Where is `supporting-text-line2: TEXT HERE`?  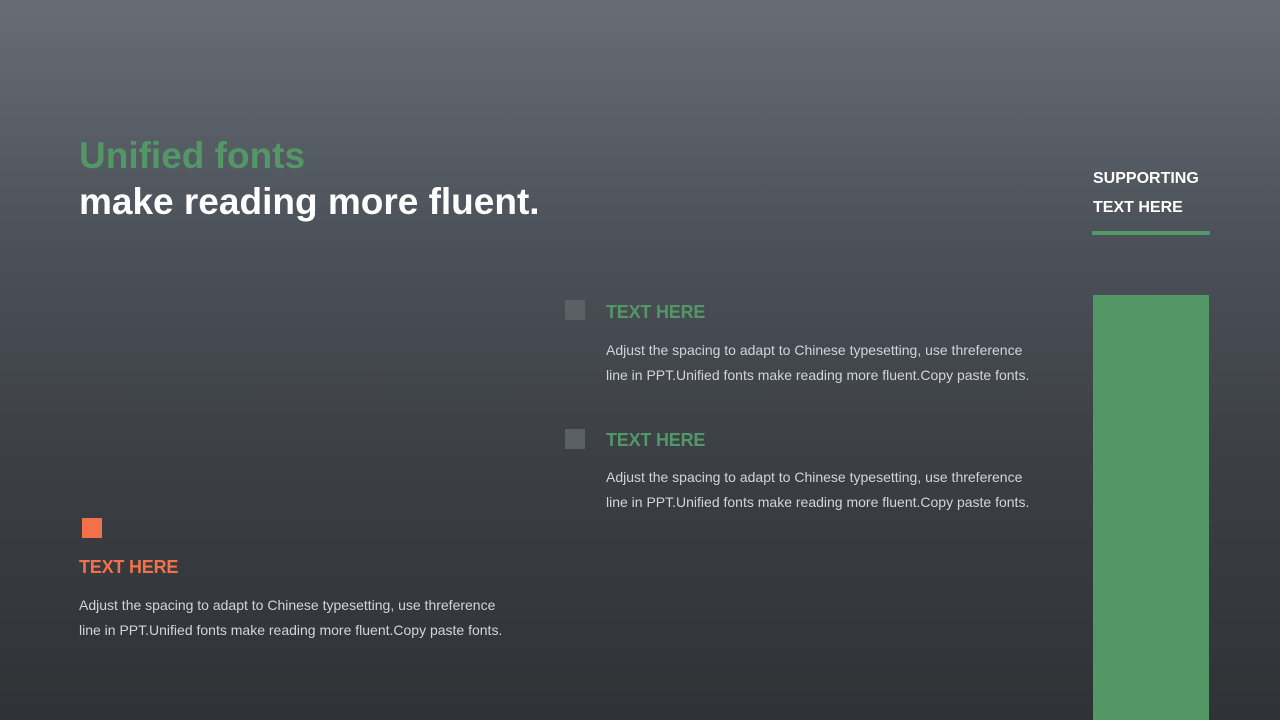
supporting-text-line2: TEXT HERE is located at coordinates (1138, 207).